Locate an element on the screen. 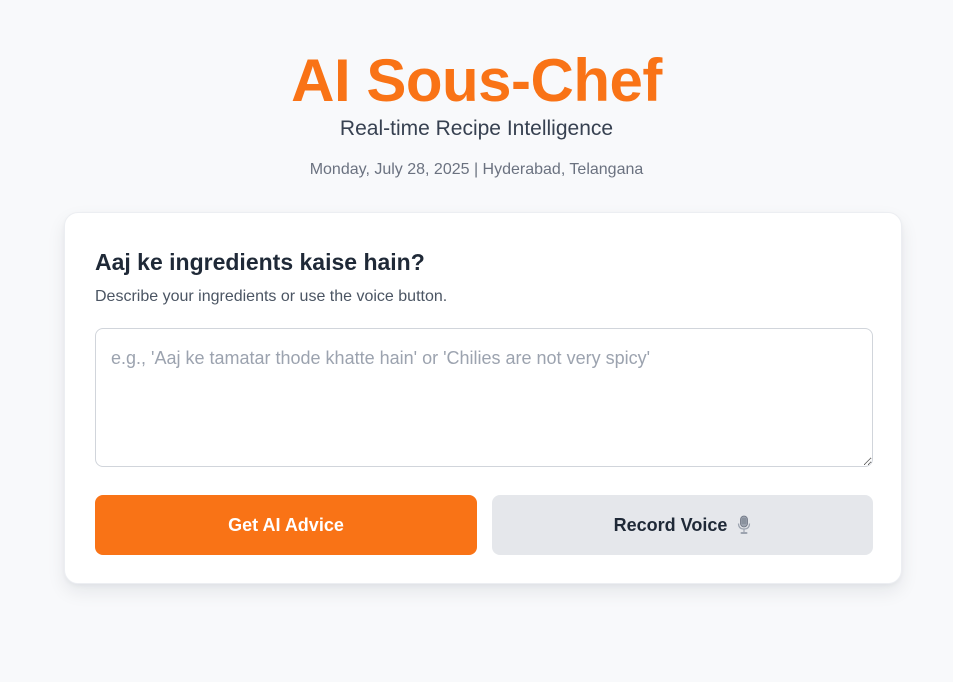 The image size is (953, 682). get-ai-advice-label: Get AI Advice is located at coordinates (286, 524).